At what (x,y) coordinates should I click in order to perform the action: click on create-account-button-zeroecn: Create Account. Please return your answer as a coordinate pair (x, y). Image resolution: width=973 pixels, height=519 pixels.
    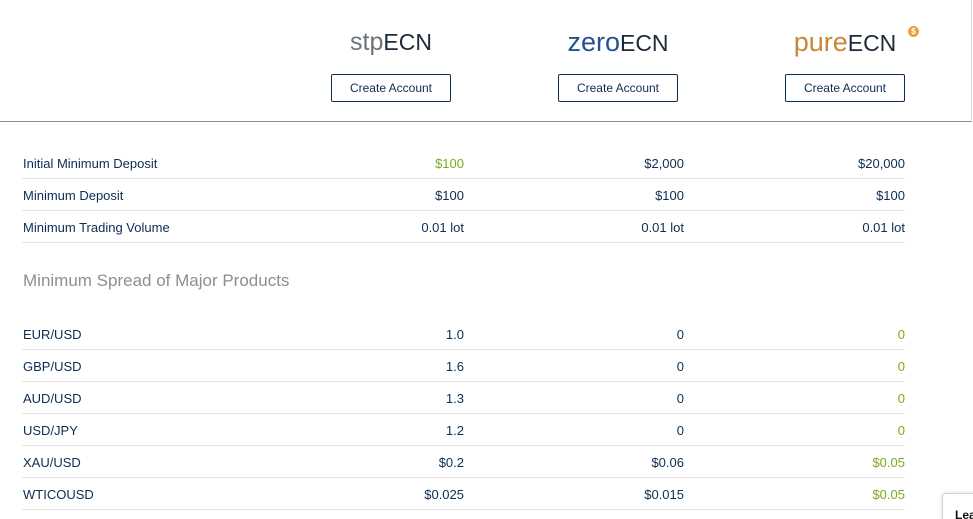
    Looking at the image, I should click on (618, 88).